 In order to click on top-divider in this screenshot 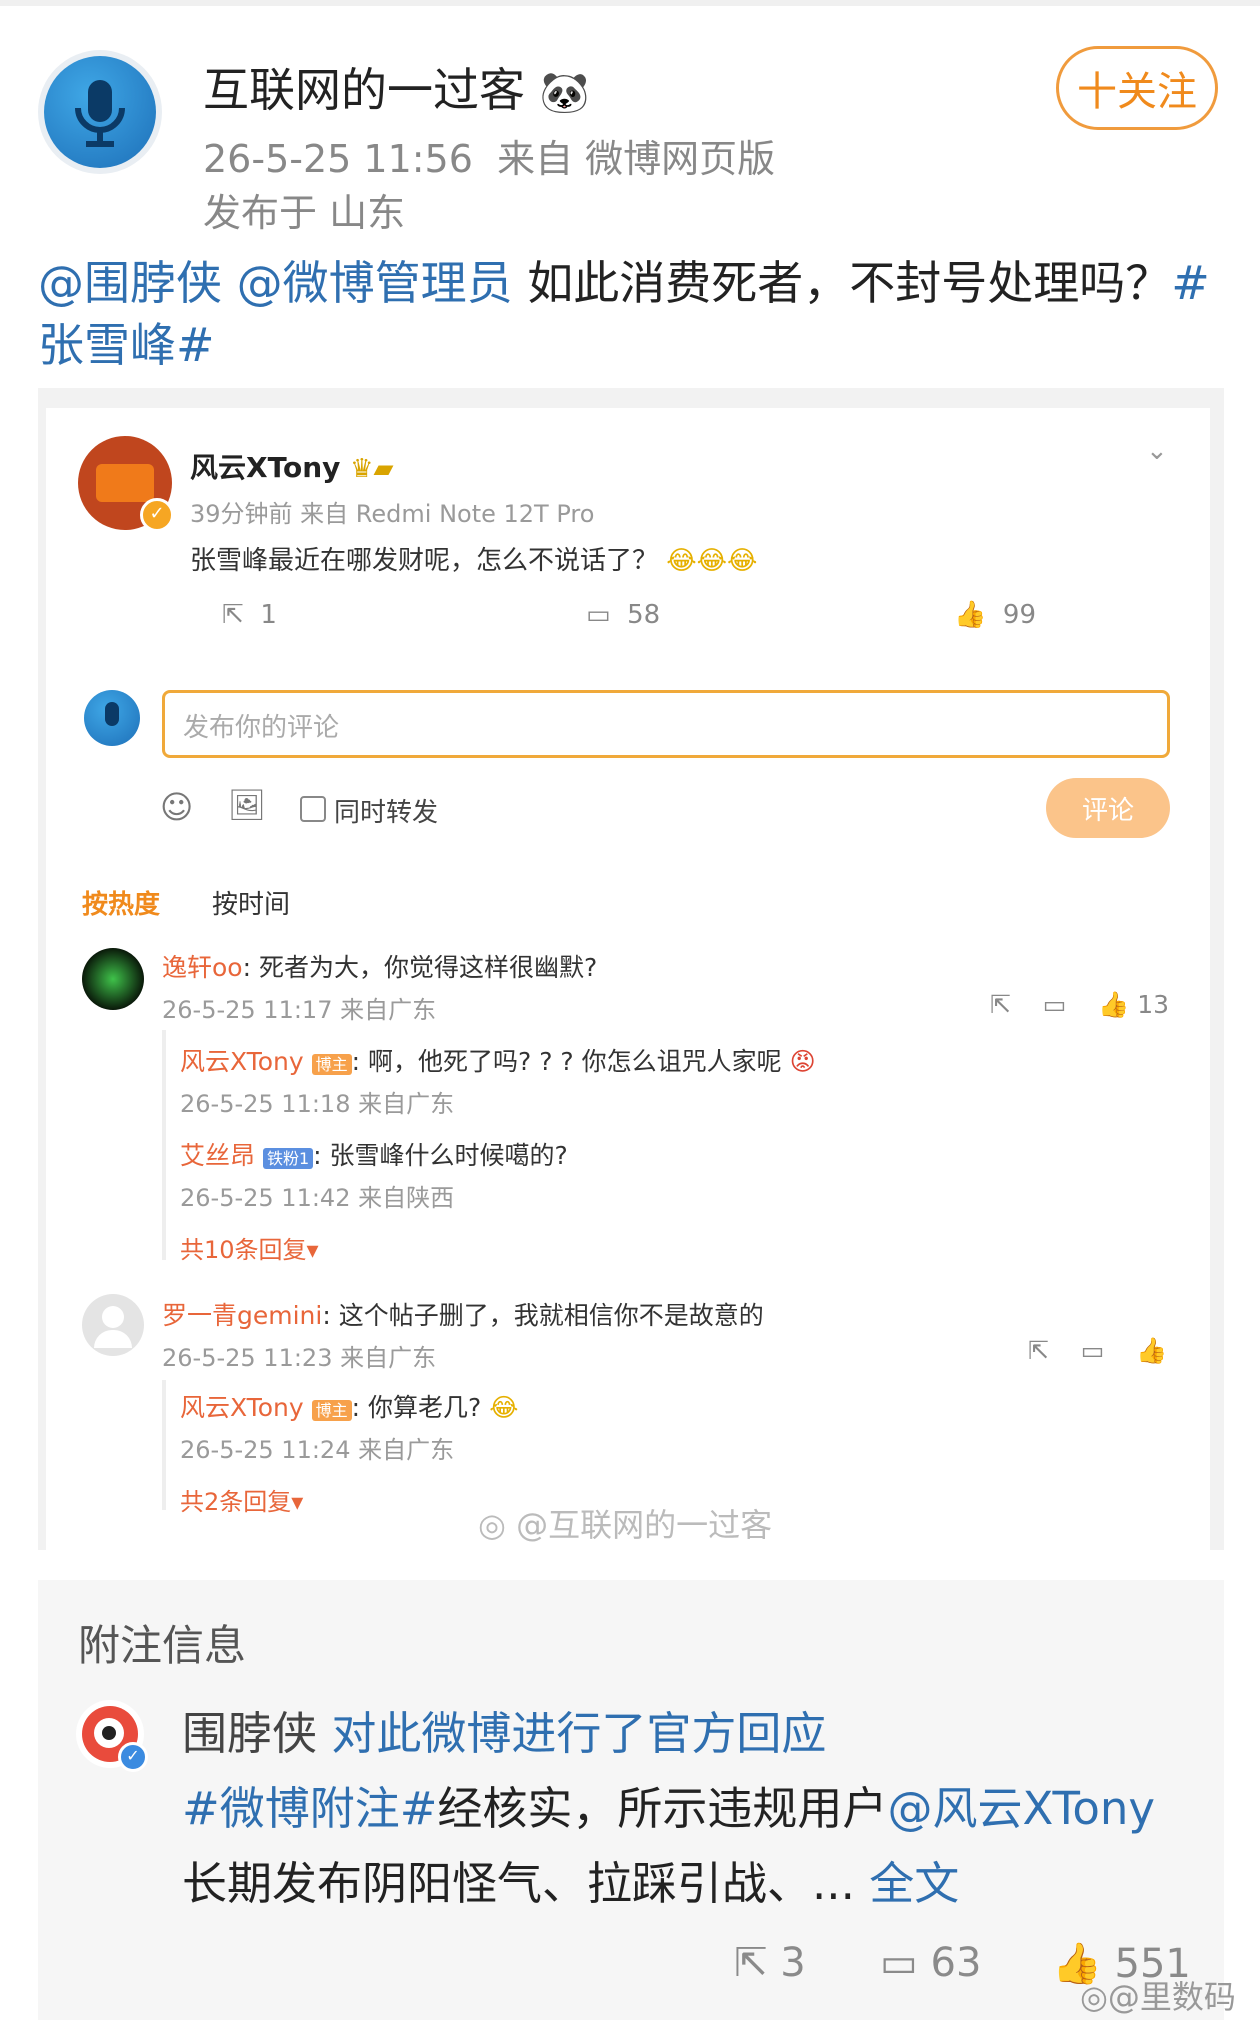, I will do `click(630, 3)`.